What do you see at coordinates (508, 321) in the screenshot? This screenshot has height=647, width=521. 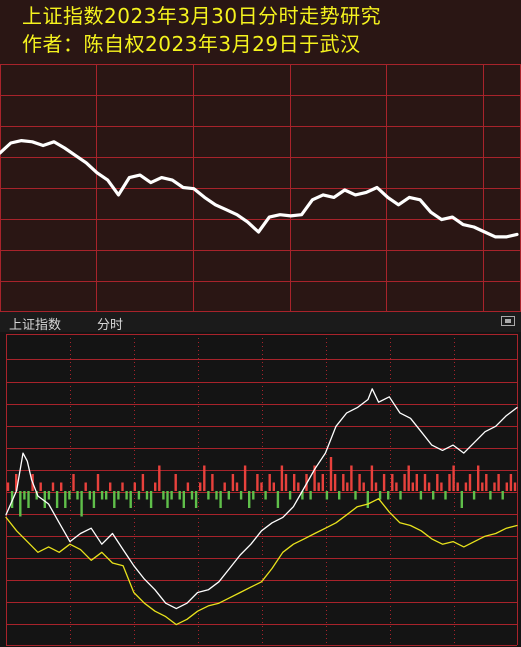 I see `panel-toggle-icon` at bounding box center [508, 321].